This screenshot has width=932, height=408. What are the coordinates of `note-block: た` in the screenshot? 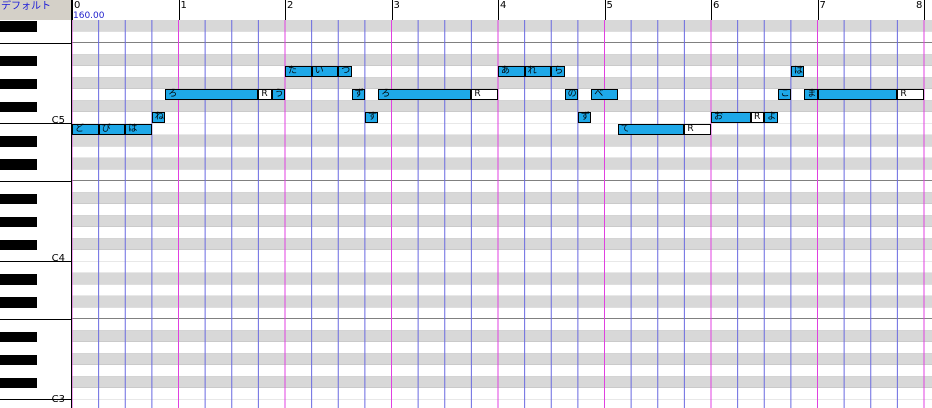 It's located at (298, 71).